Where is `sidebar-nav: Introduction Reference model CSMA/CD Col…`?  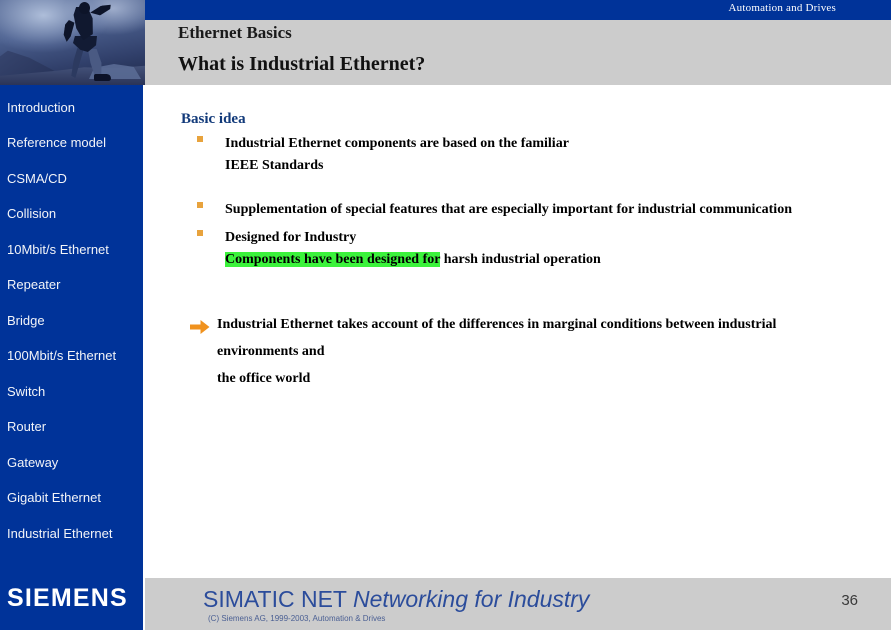 sidebar-nav: Introduction Reference model CSMA/CD Col… is located at coordinates (71, 357).